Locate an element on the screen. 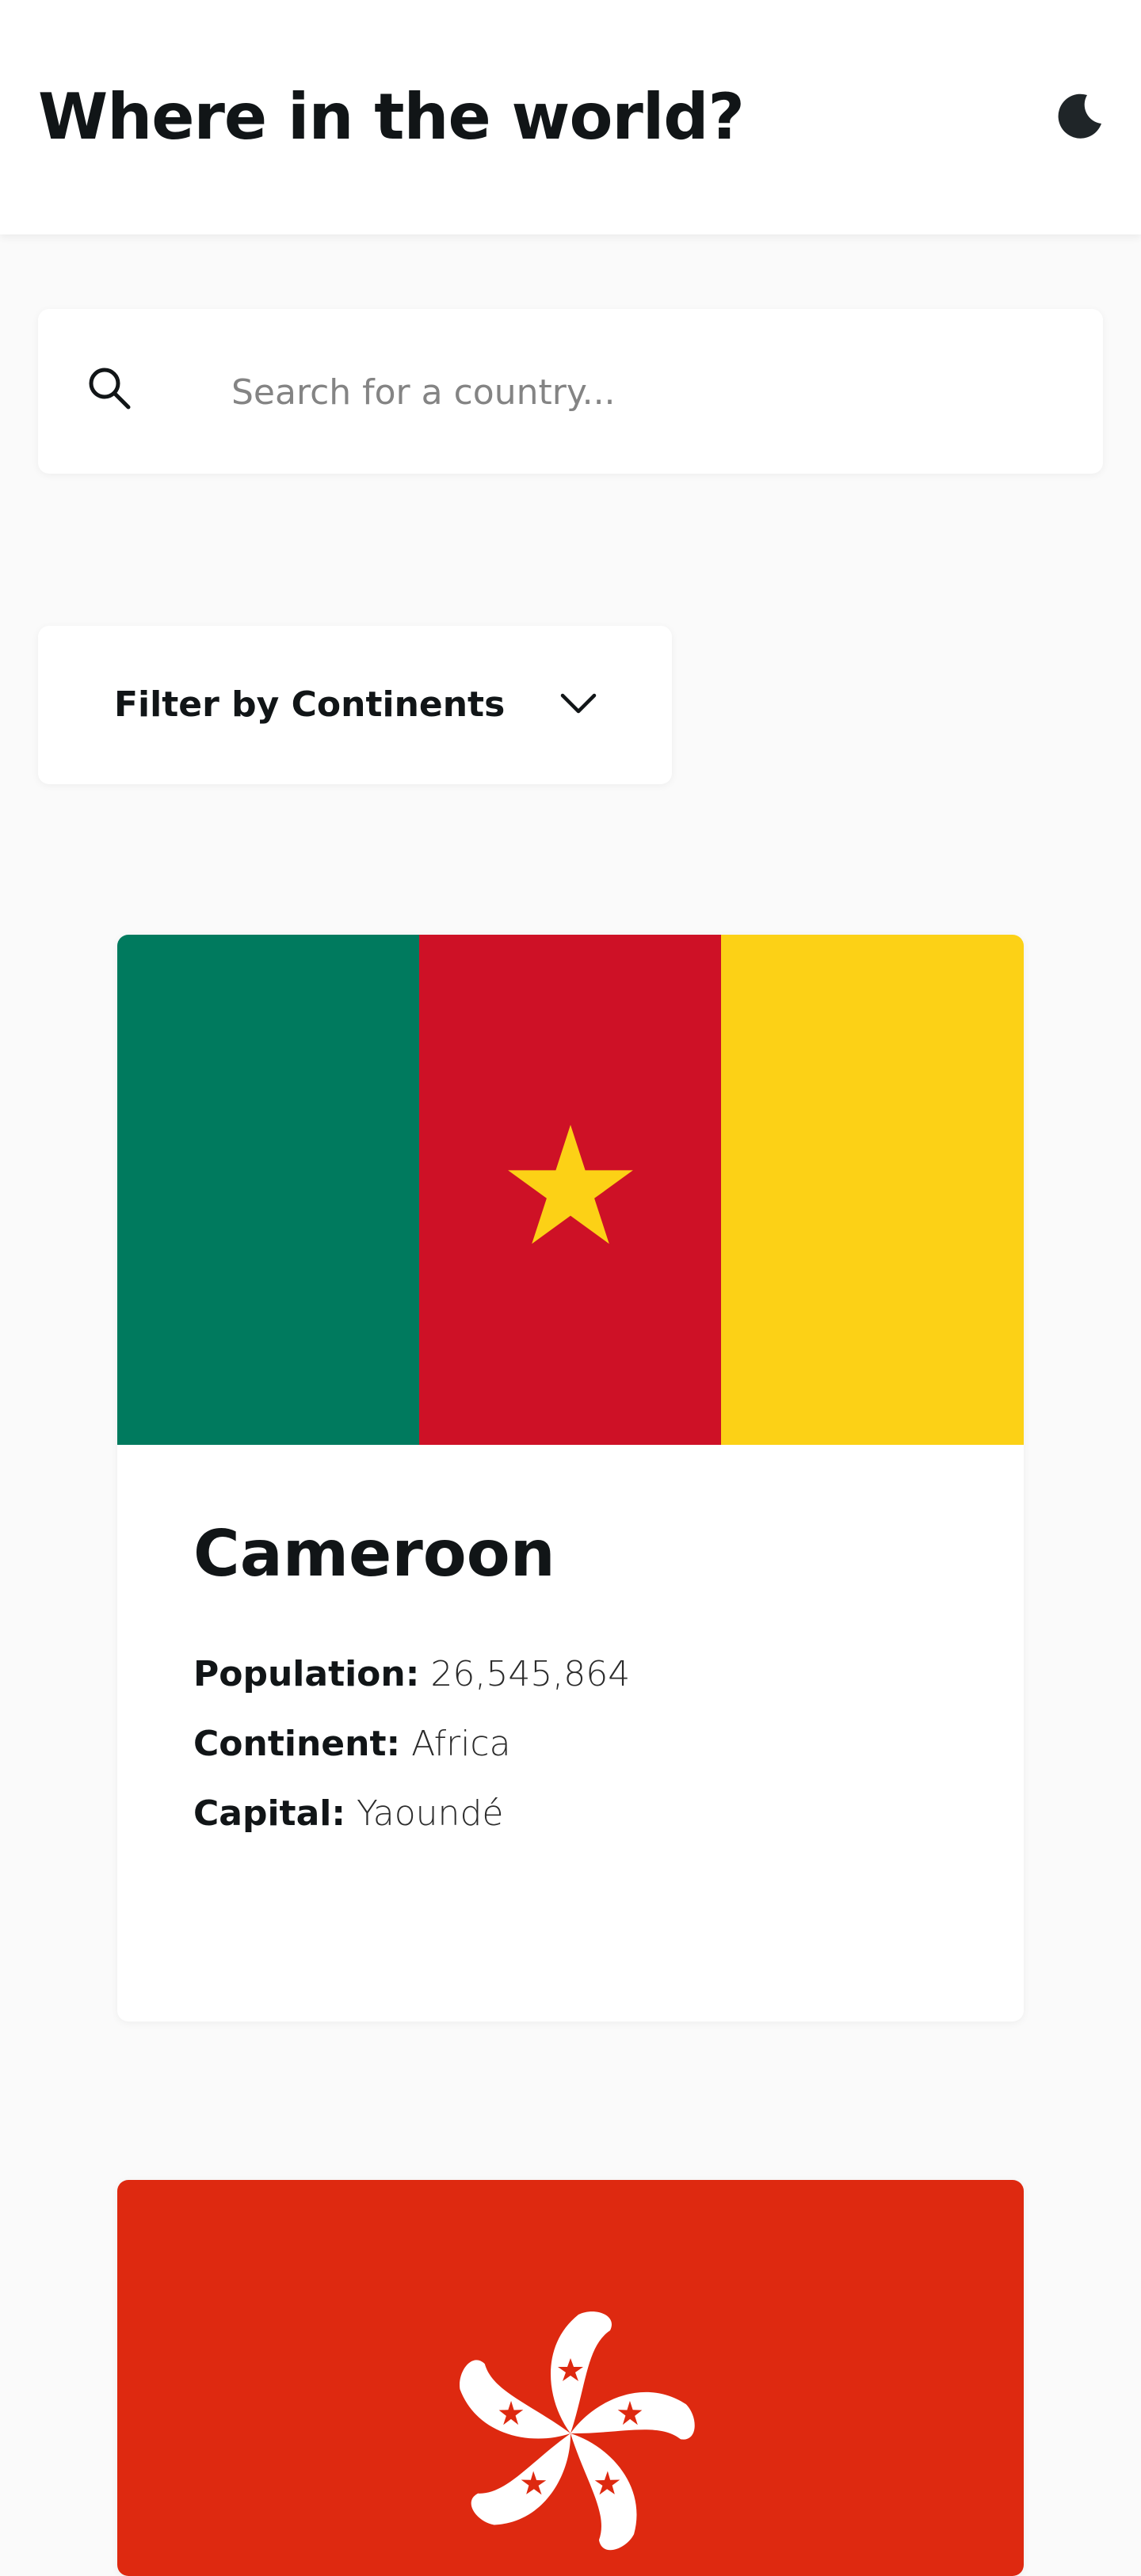  chevron-down-icon is located at coordinates (578, 703).